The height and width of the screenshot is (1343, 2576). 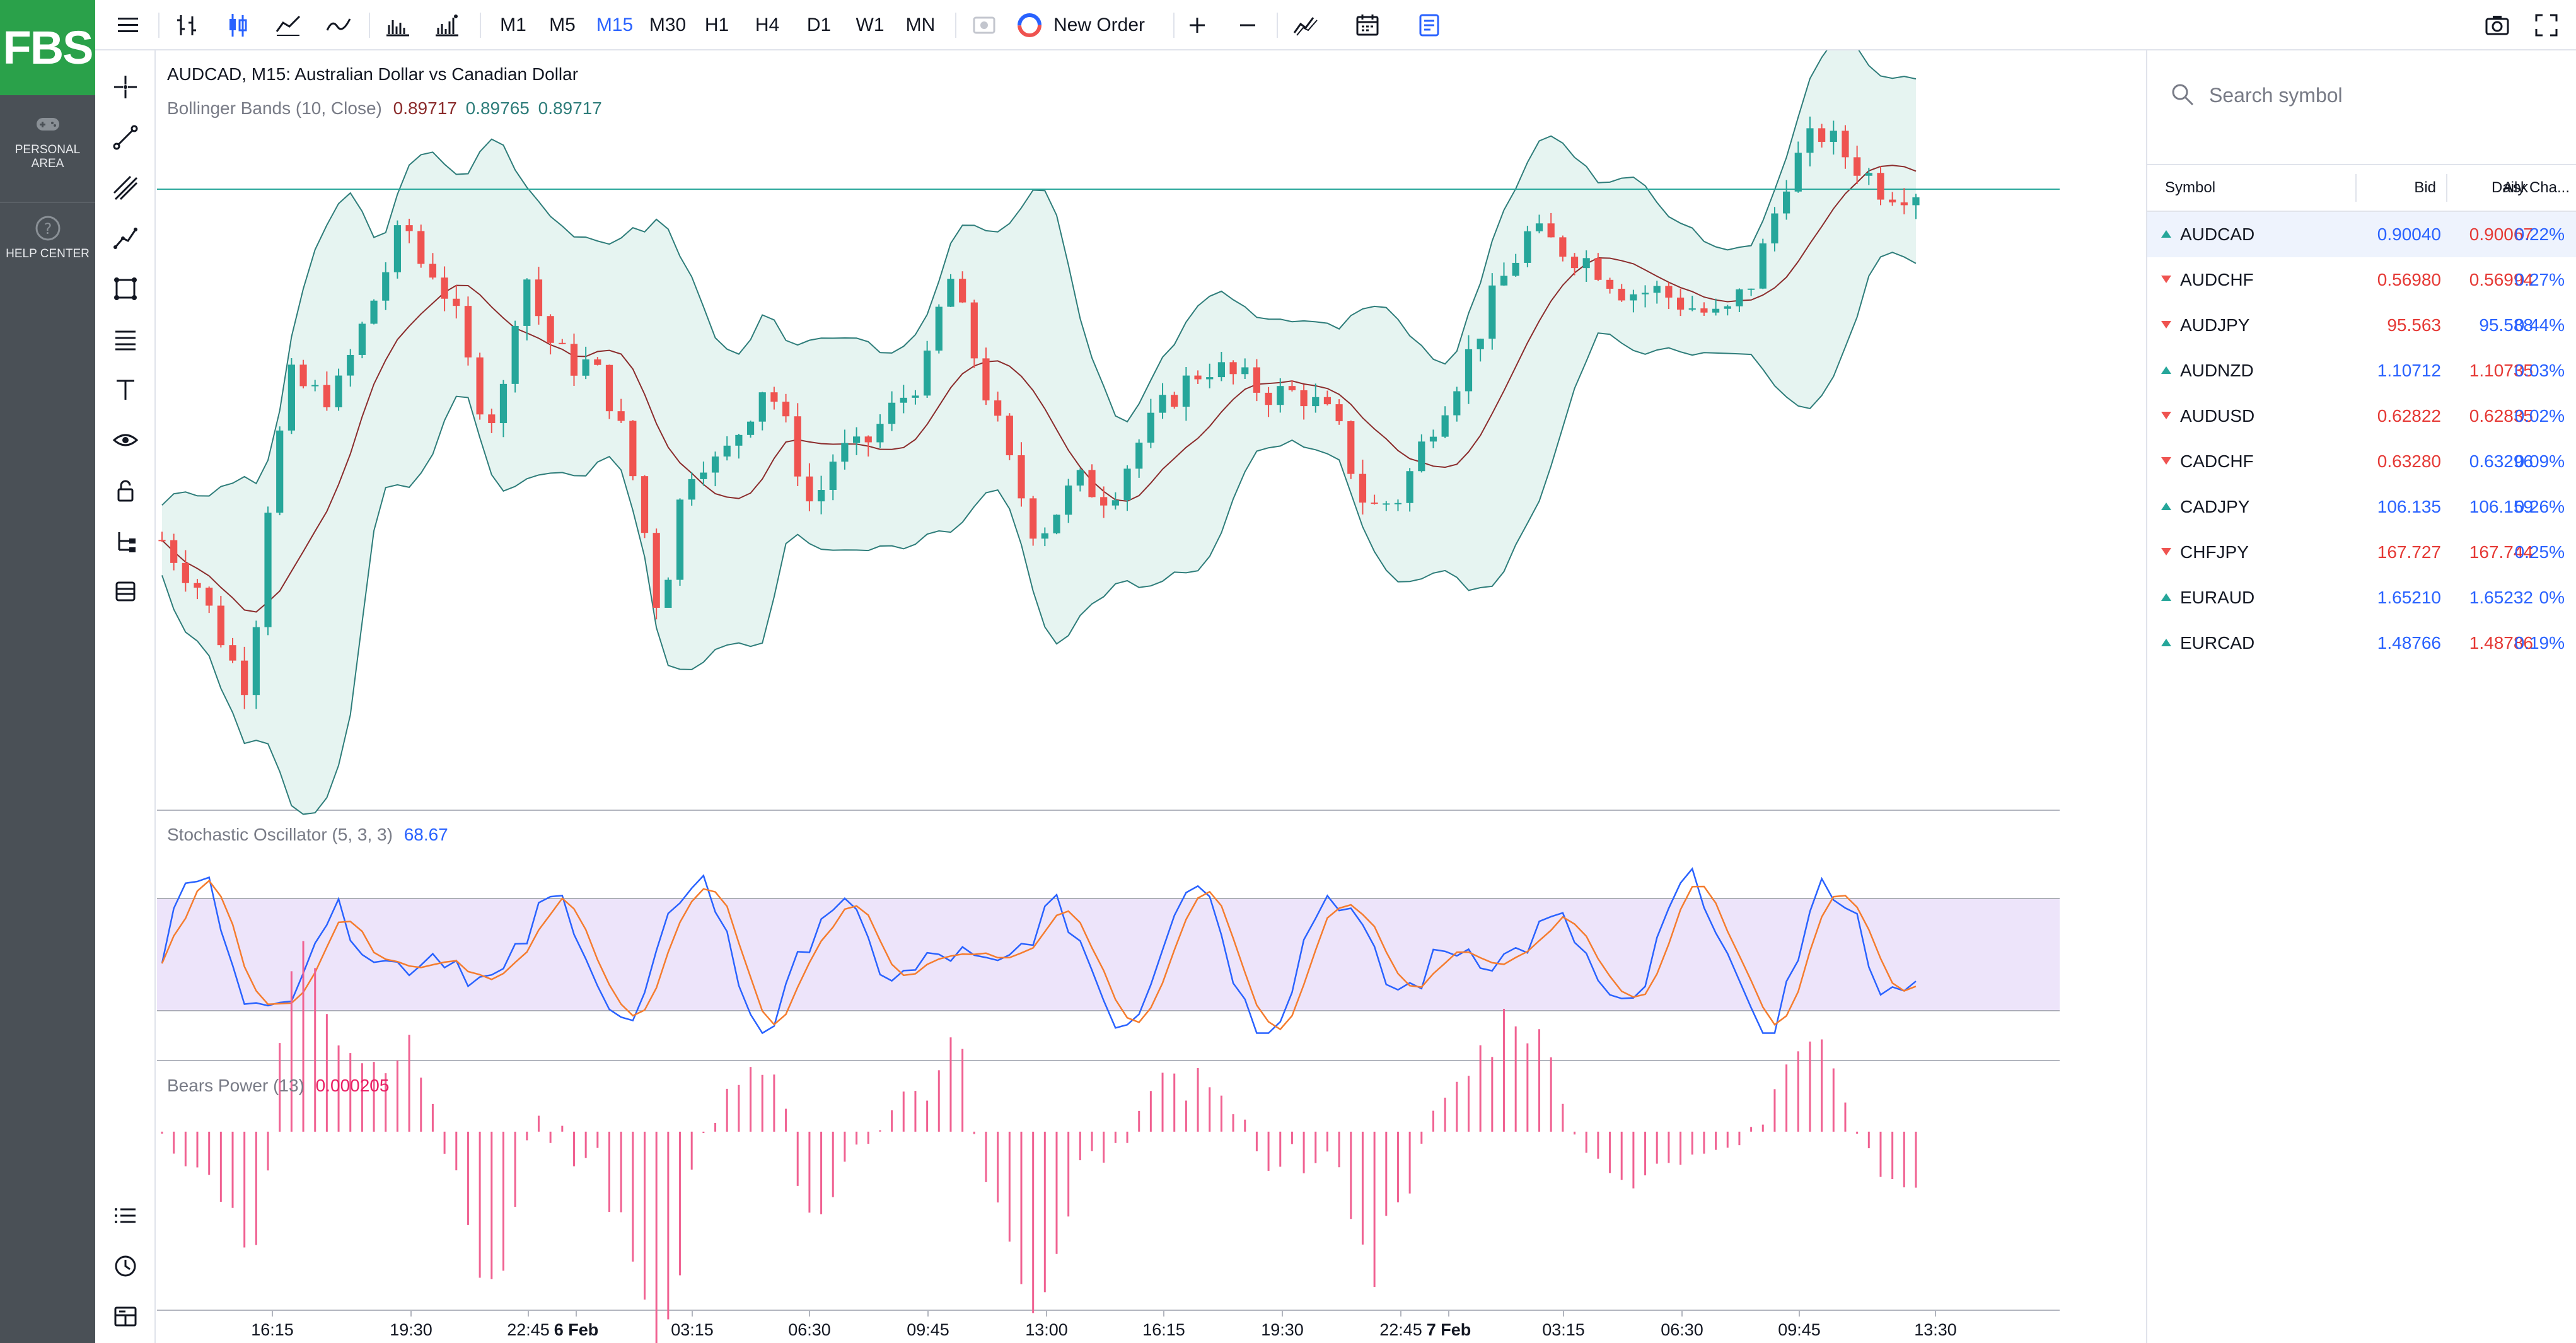 I want to click on timeframe-w1: W1, so click(x=870, y=25).